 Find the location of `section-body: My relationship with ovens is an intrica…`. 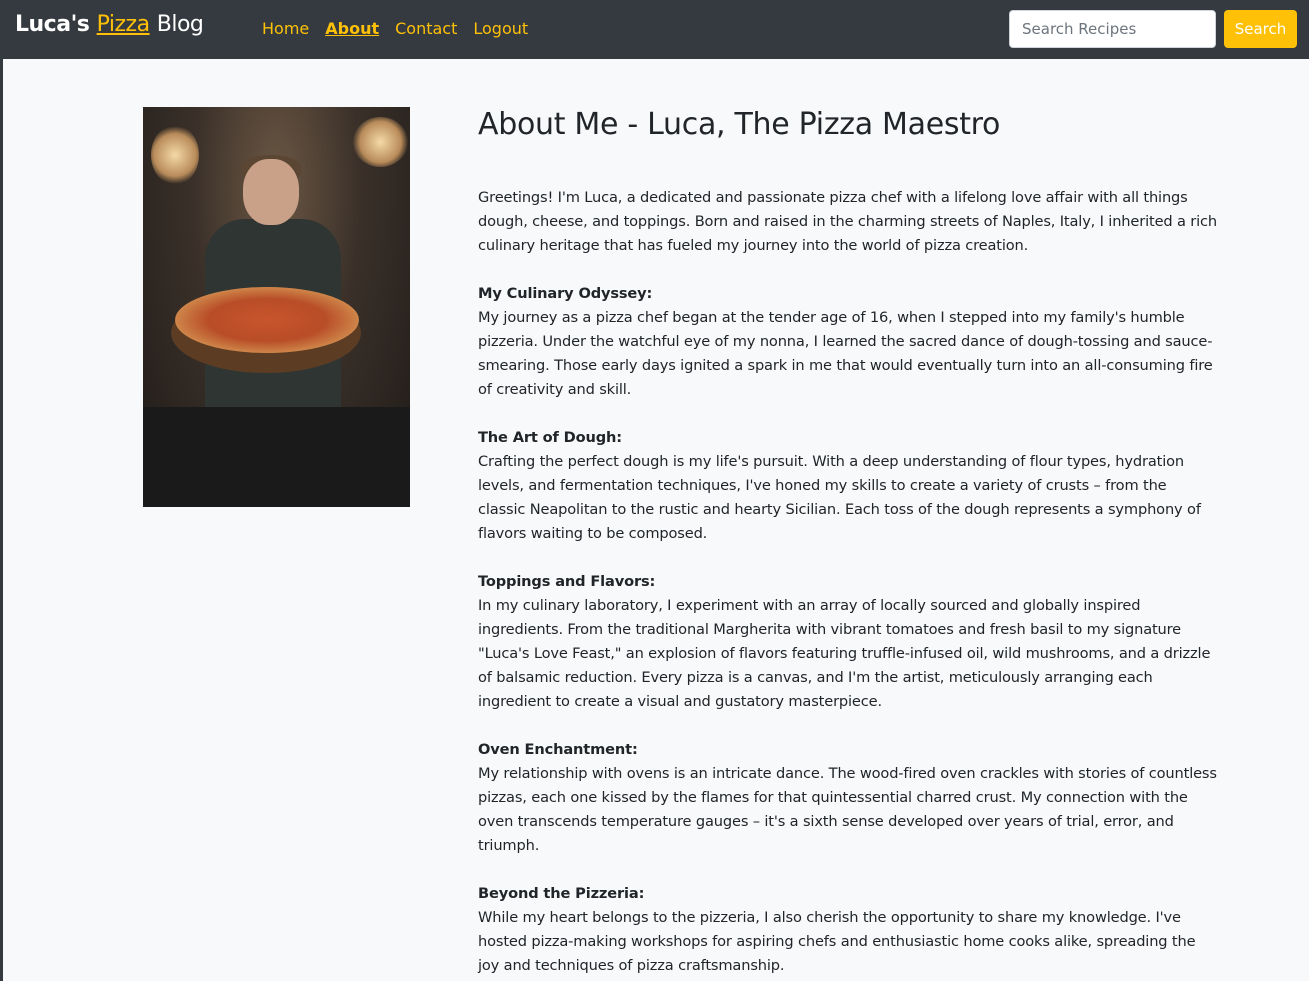

section-body: My relationship with ovens is an intrica… is located at coordinates (847, 809).